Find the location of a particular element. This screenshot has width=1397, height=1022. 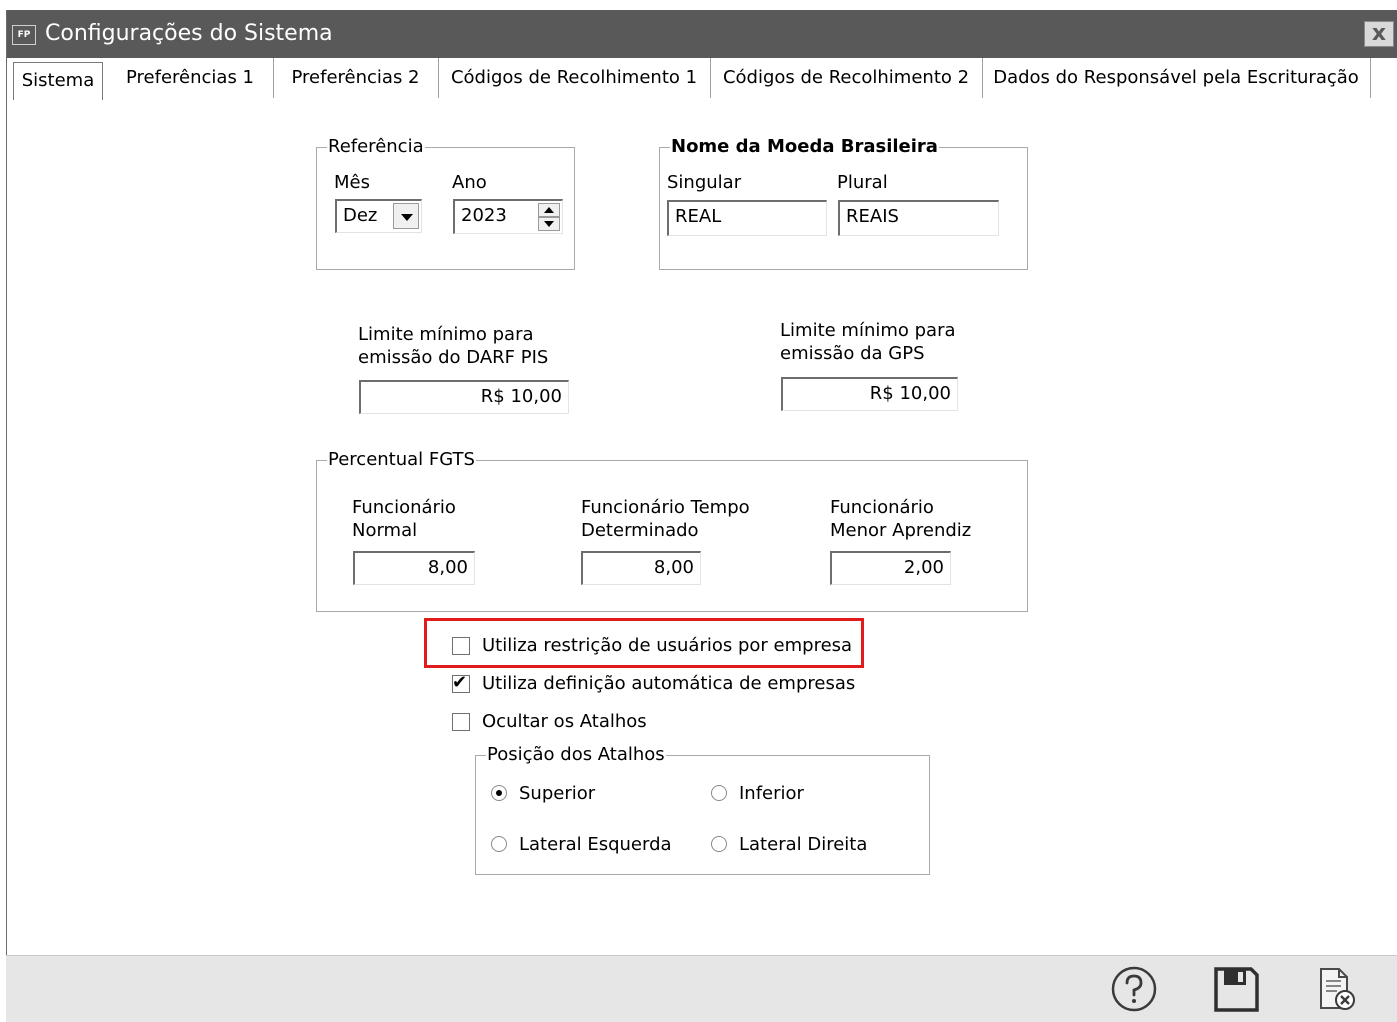

radio-lateral-esquerda-circle is located at coordinates (499, 844).